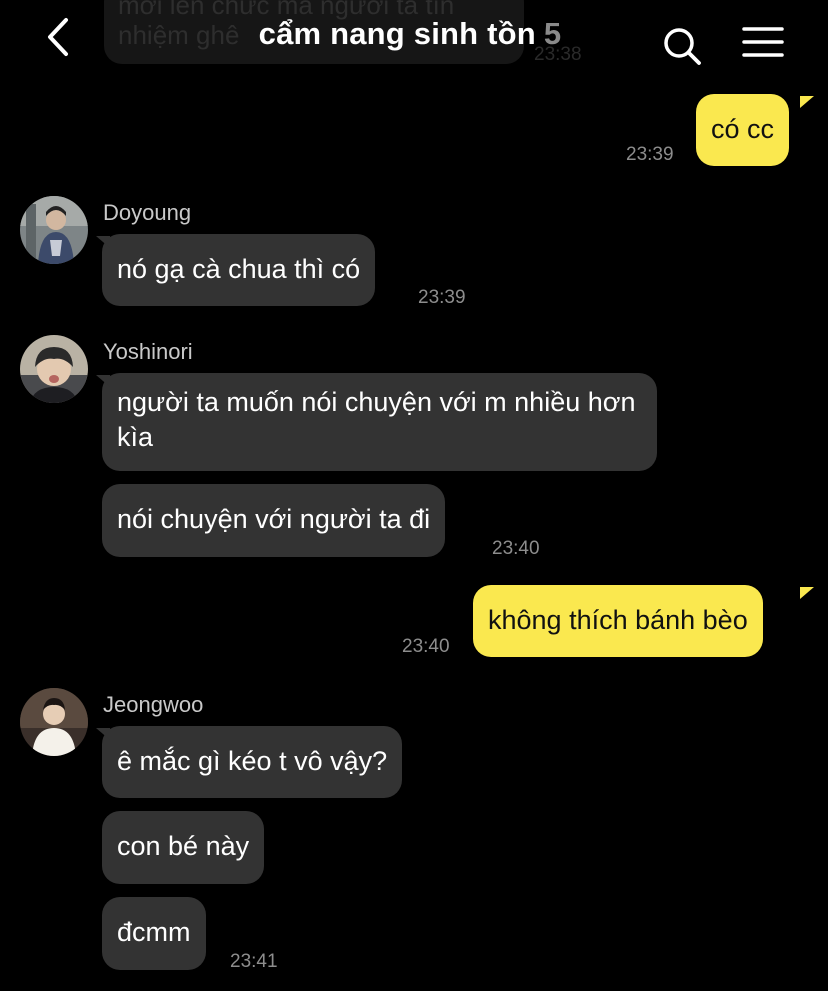 This screenshot has width=828, height=991. I want to click on outgoing-message-bubble: không thích bánh bèo, so click(618, 621).